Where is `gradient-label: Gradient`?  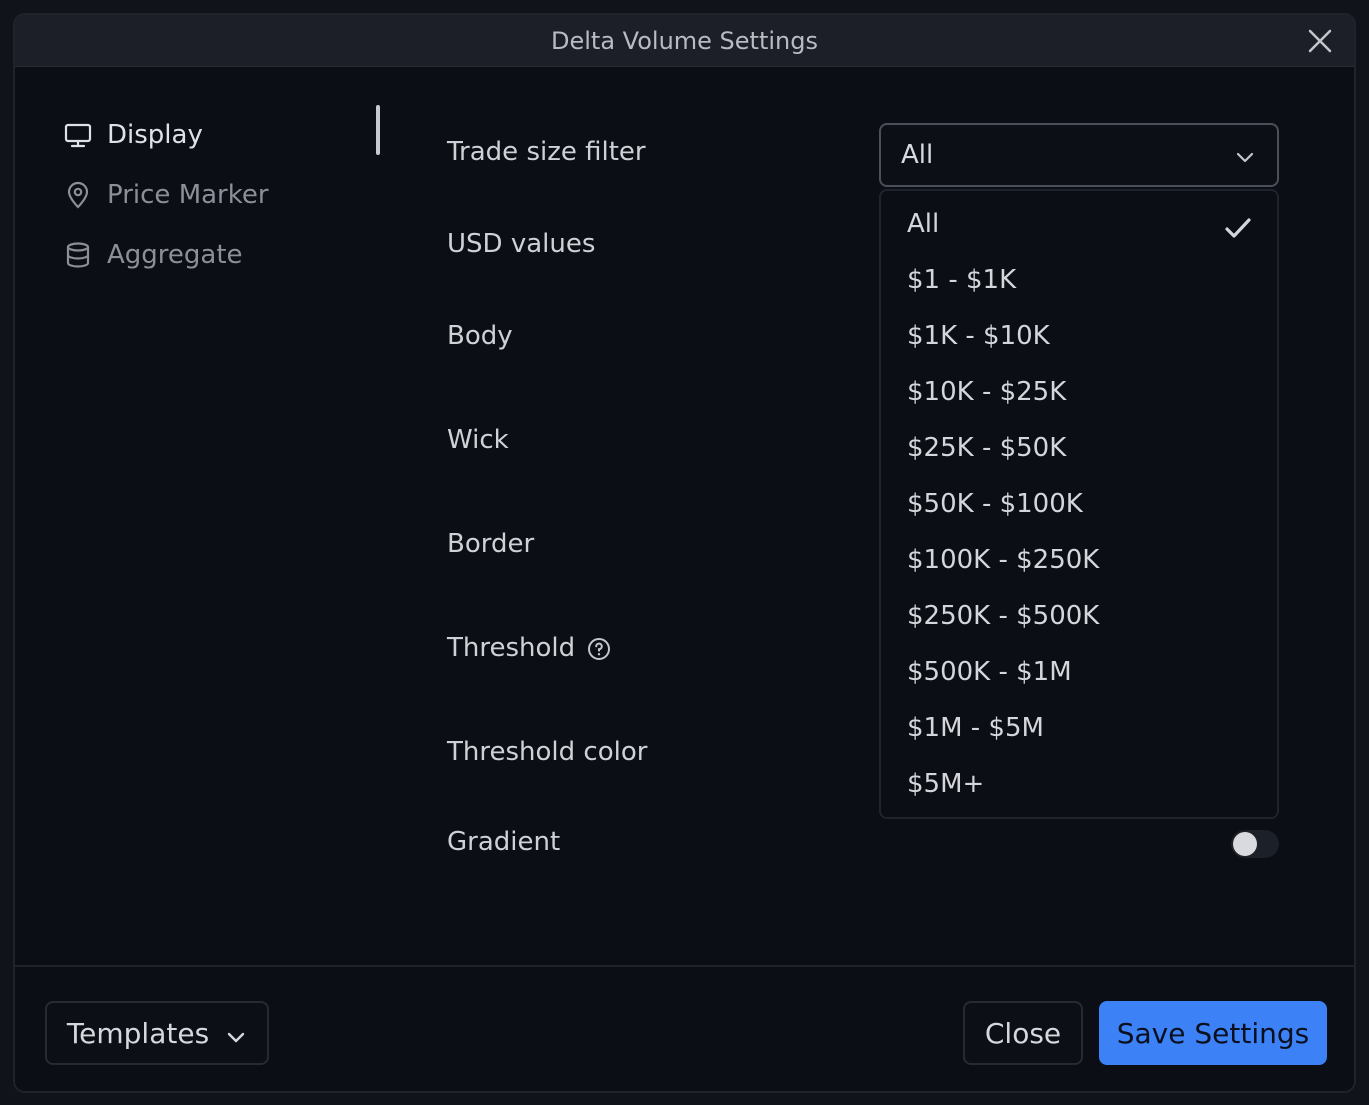 gradient-label: Gradient is located at coordinates (504, 842).